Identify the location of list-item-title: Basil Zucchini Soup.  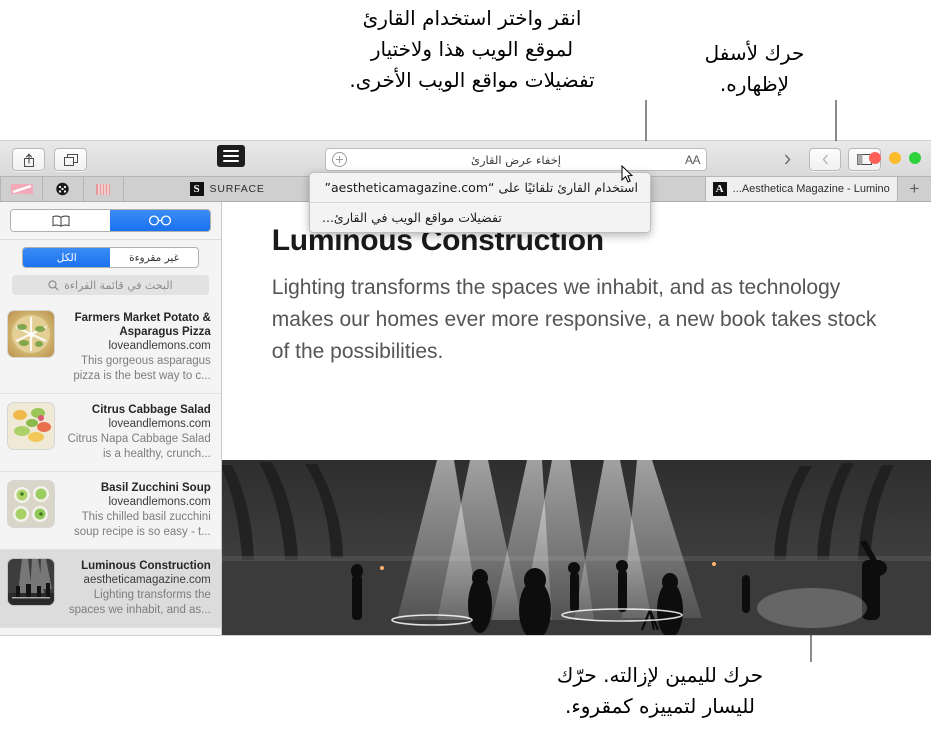
(155, 488).